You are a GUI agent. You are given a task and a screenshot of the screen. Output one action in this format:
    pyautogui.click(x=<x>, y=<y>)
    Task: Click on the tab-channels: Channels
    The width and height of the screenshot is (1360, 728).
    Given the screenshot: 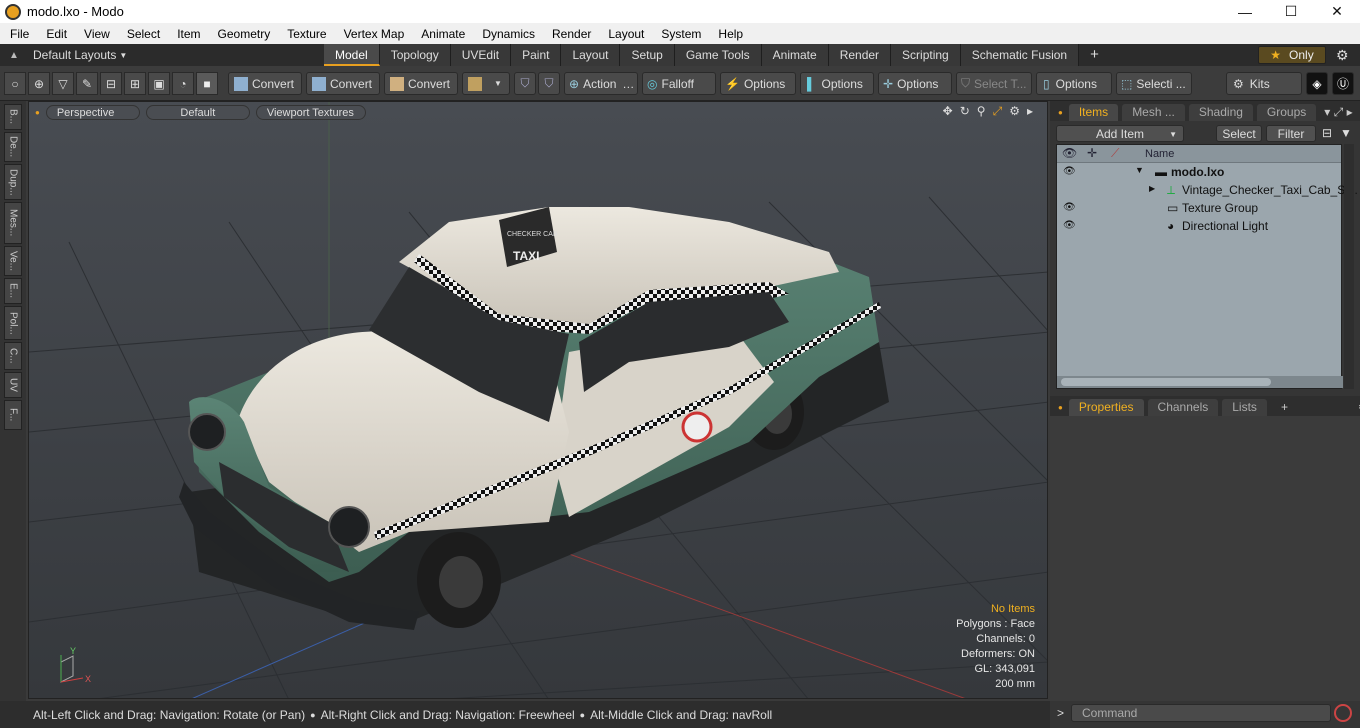 What is the action you would take?
    pyautogui.click(x=1183, y=407)
    